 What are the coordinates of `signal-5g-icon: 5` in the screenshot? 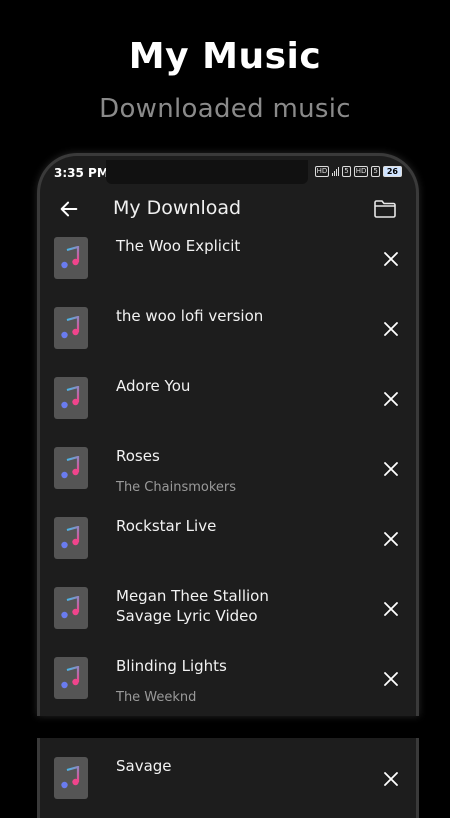 It's located at (346, 171).